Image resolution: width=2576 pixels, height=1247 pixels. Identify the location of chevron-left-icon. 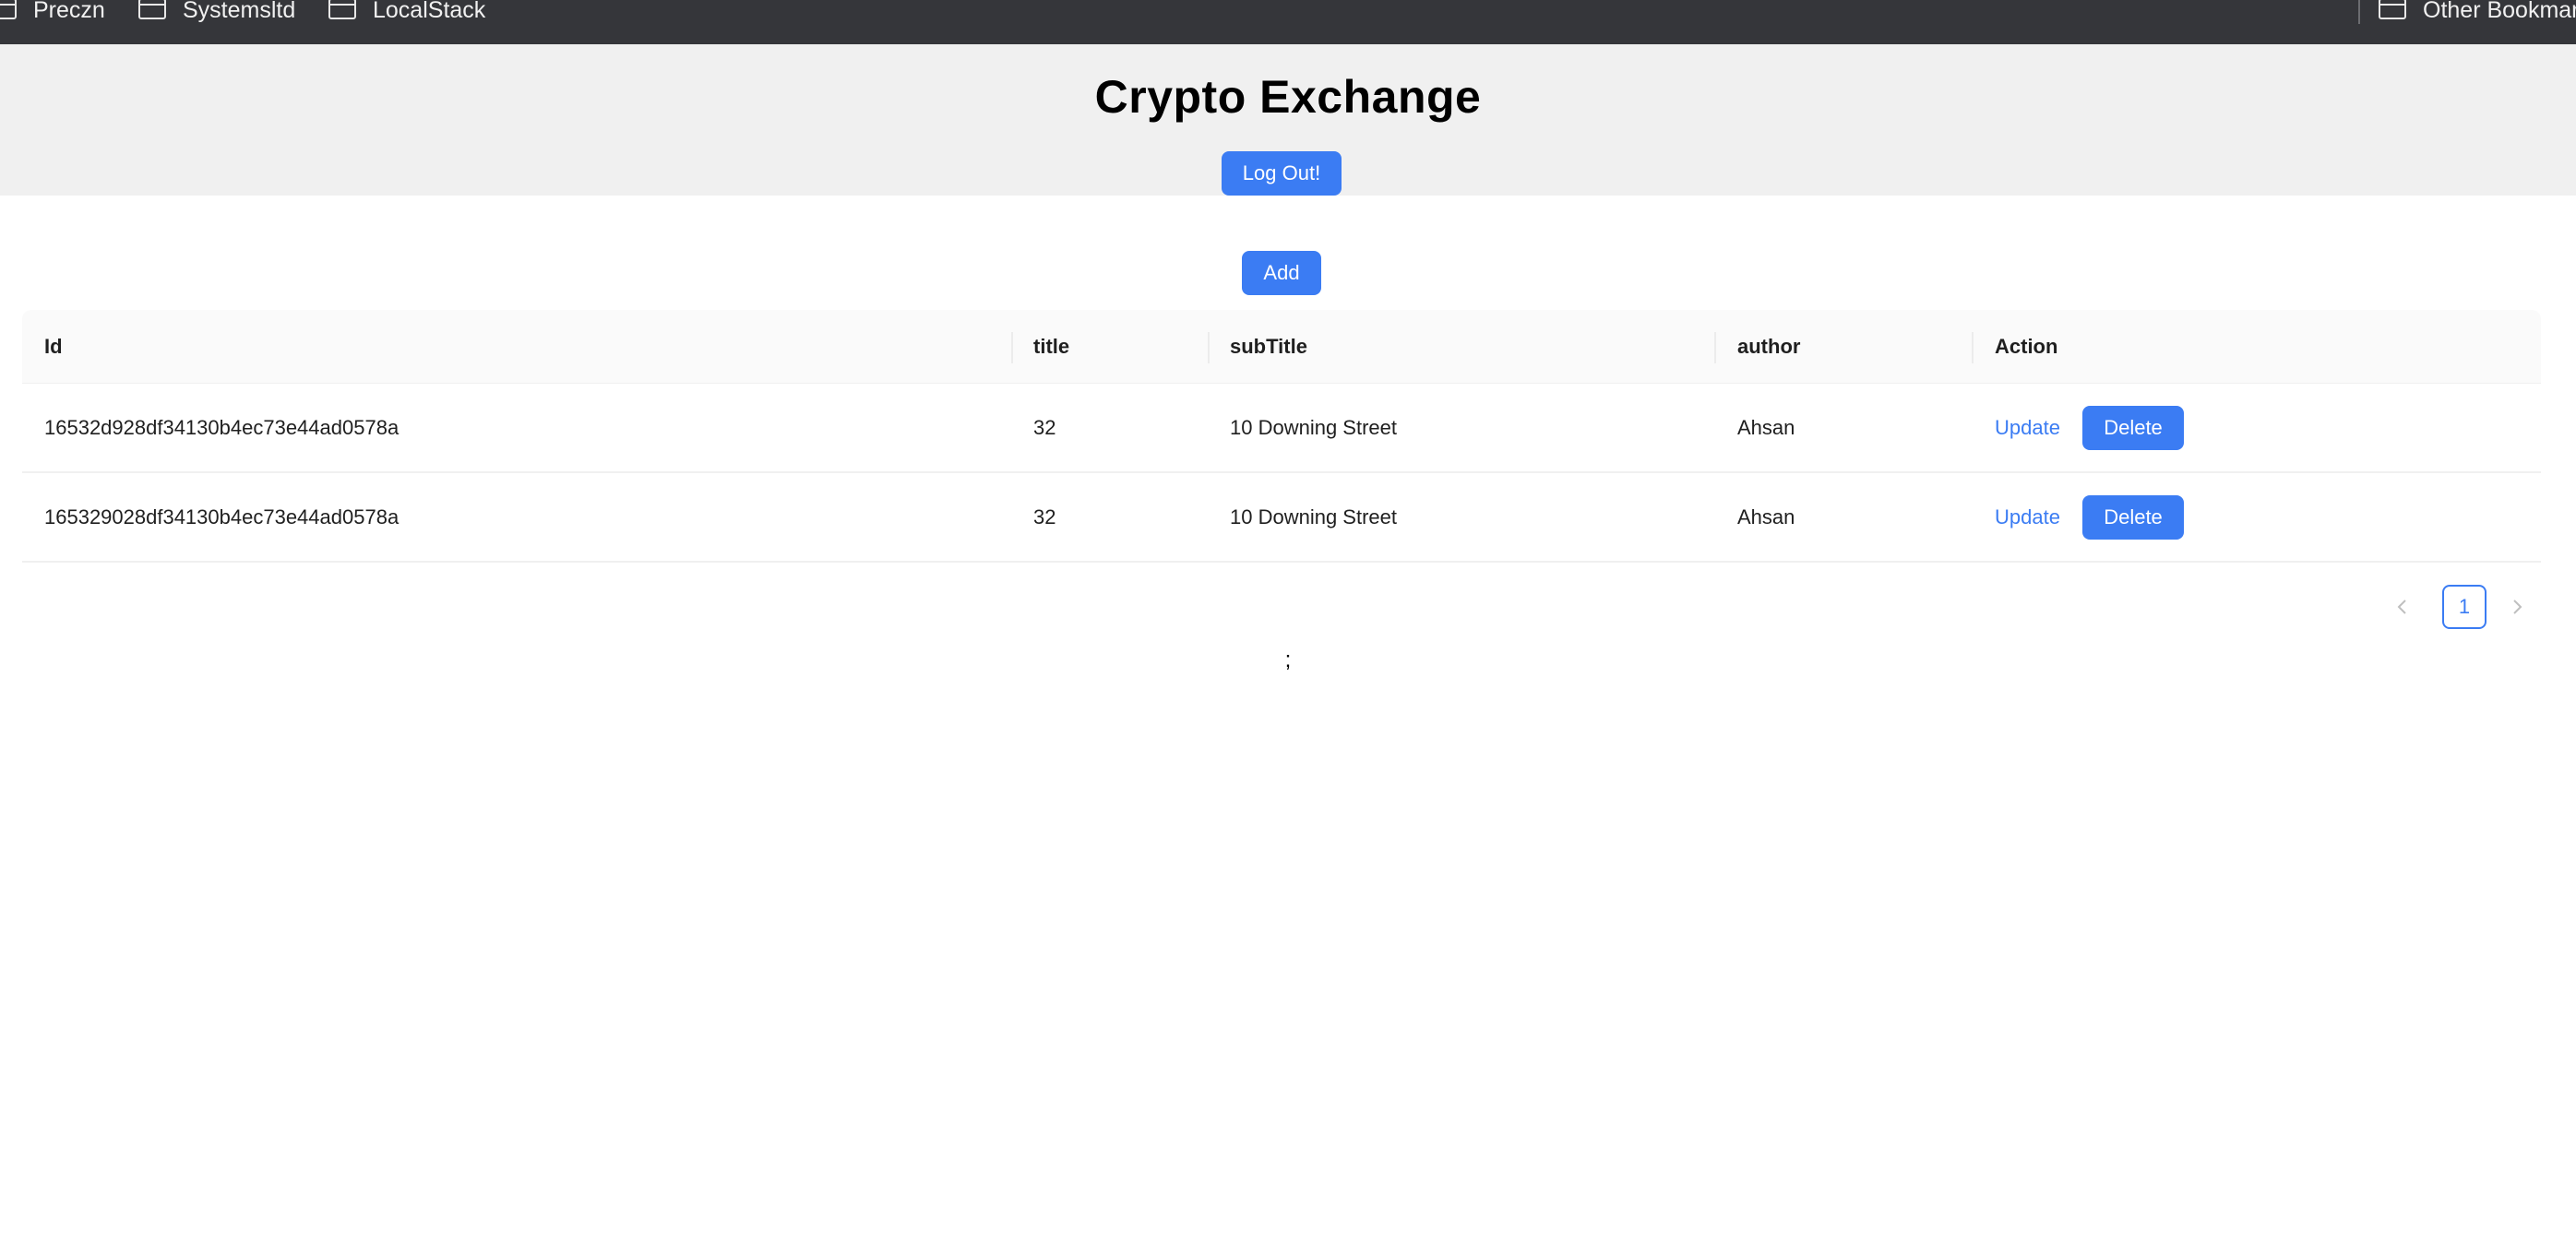
(2403, 607).